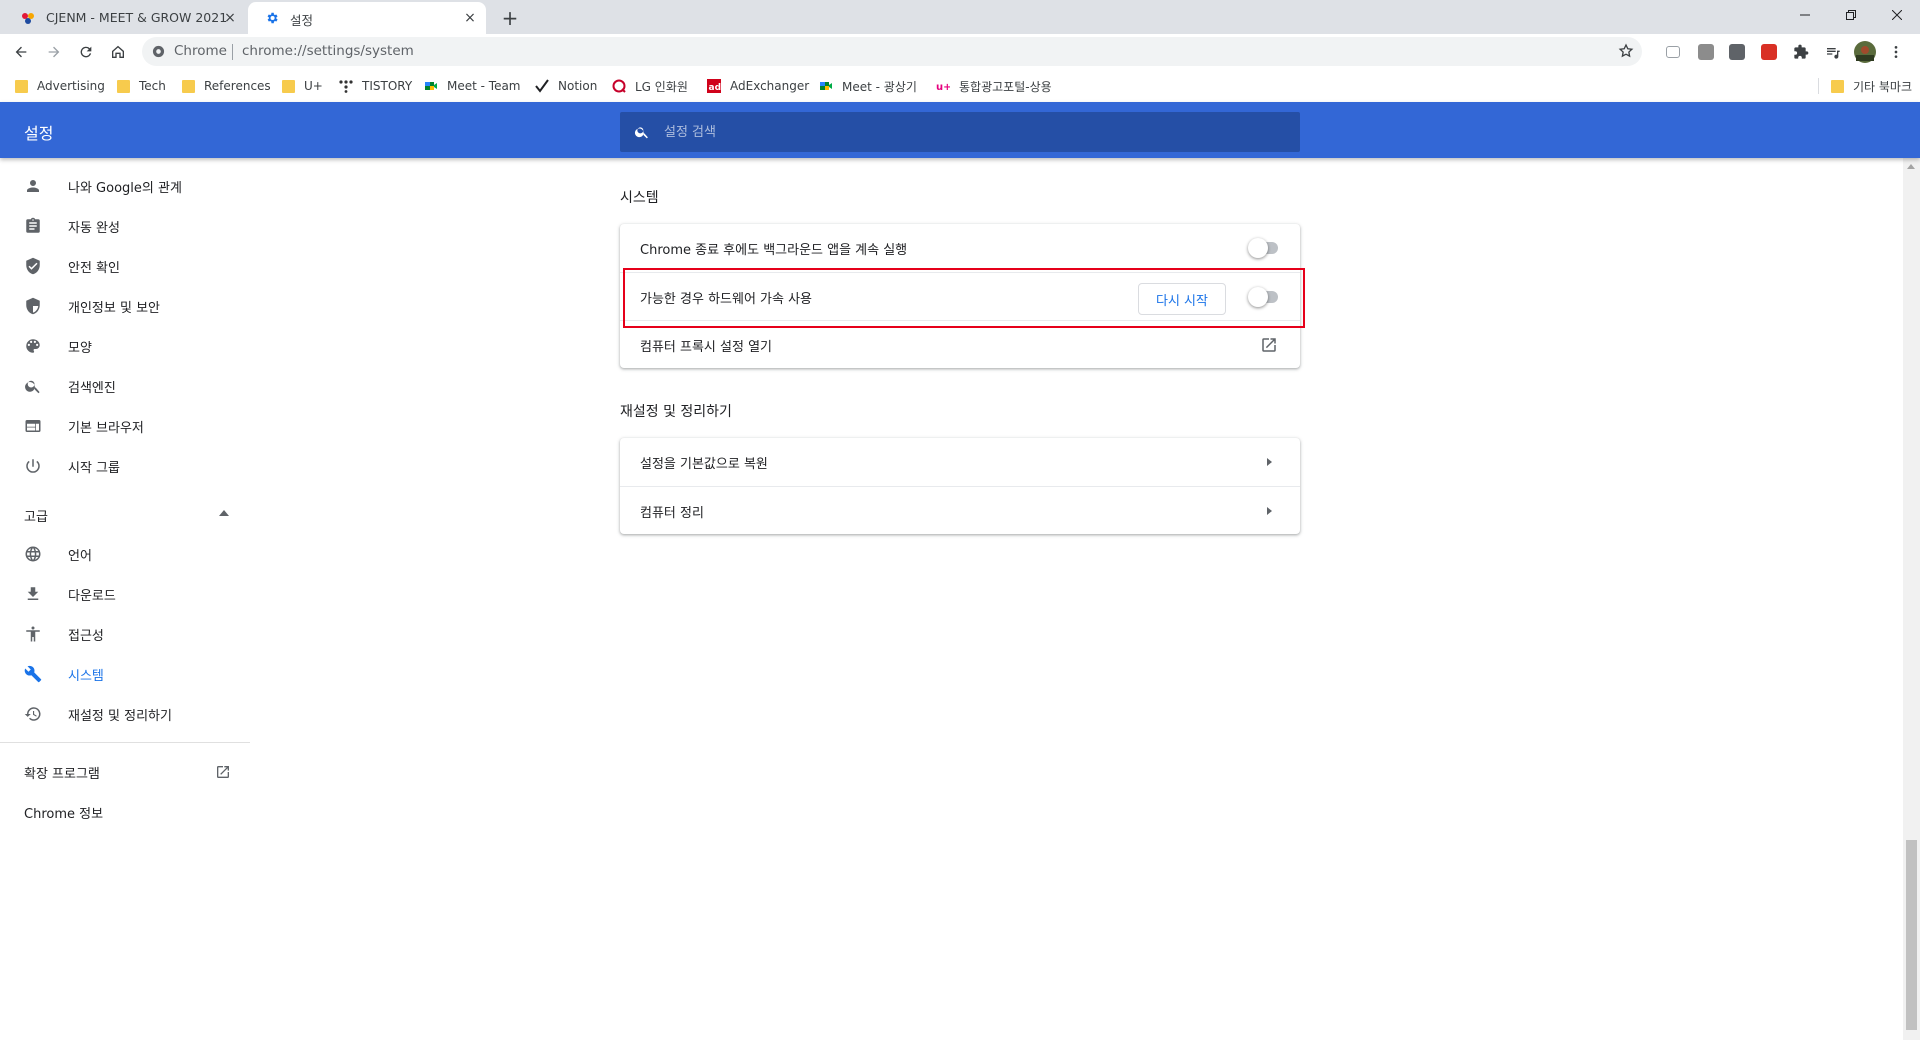 Image resolution: width=1920 pixels, height=1040 pixels. What do you see at coordinates (1818, 86) in the screenshot?
I see `bookmarks-divider` at bounding box center [1818, 86].